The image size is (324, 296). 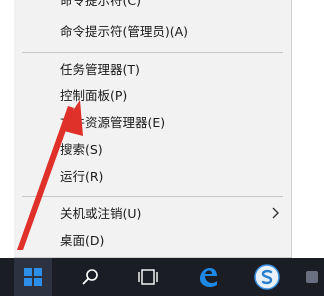 I want to click on taskbar, so click(x=162, y=277).